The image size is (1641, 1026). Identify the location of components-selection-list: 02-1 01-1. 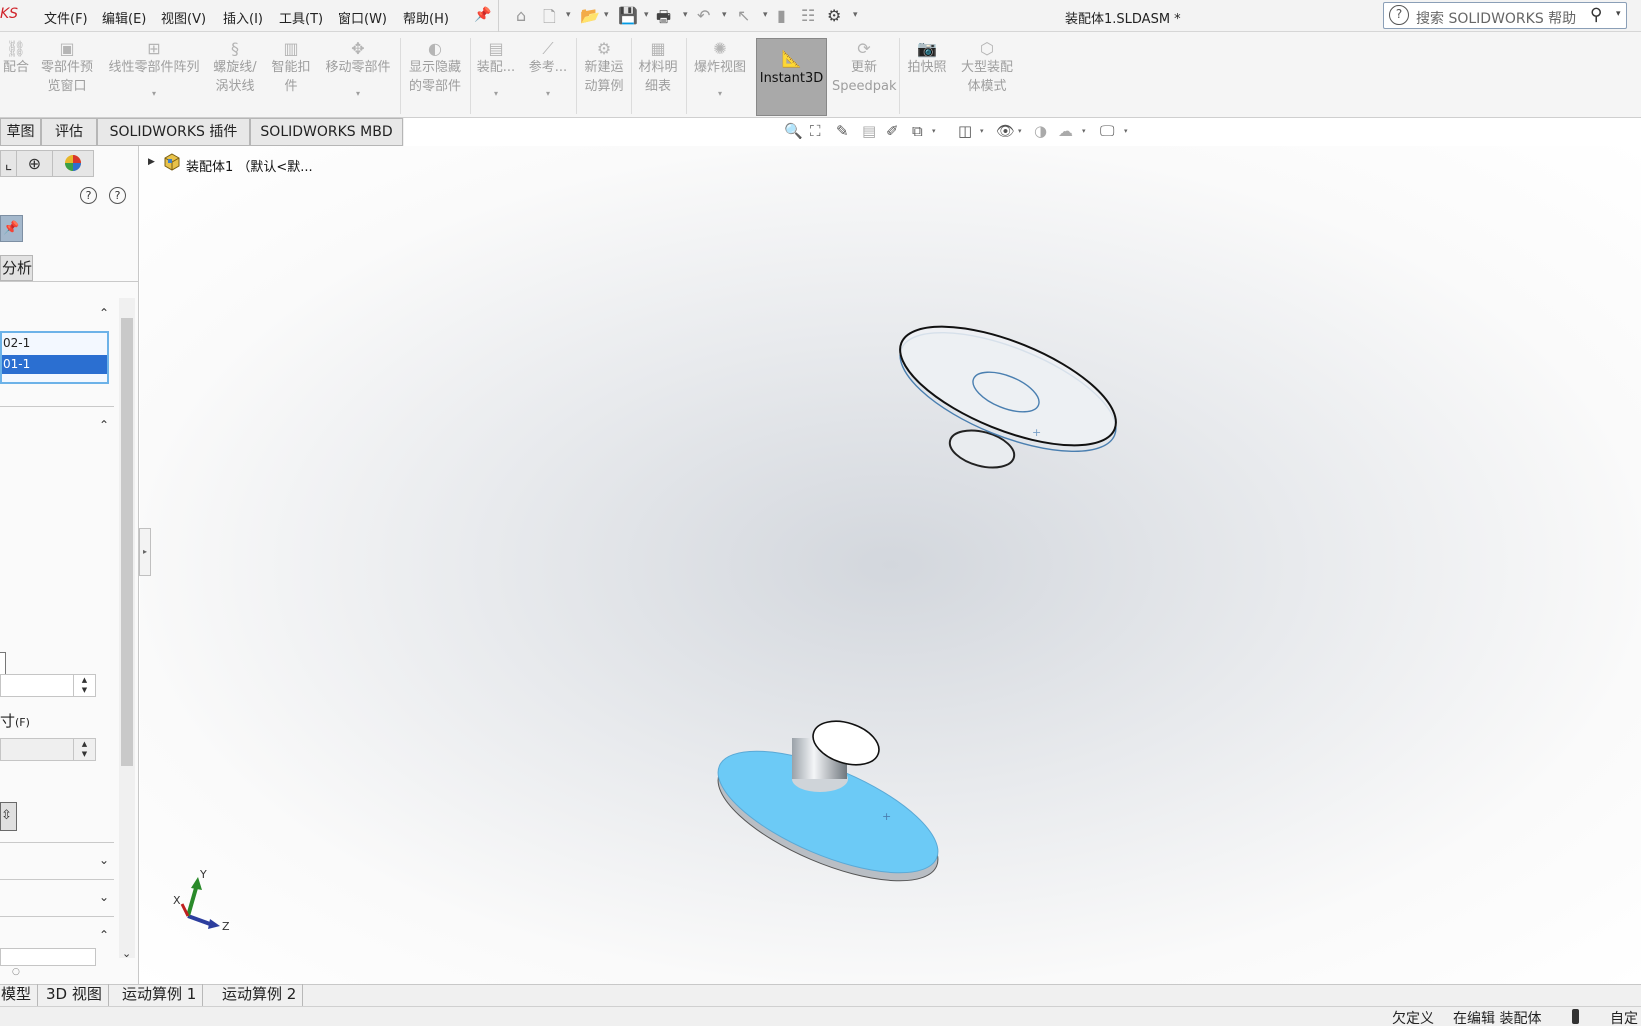
(54, 357).